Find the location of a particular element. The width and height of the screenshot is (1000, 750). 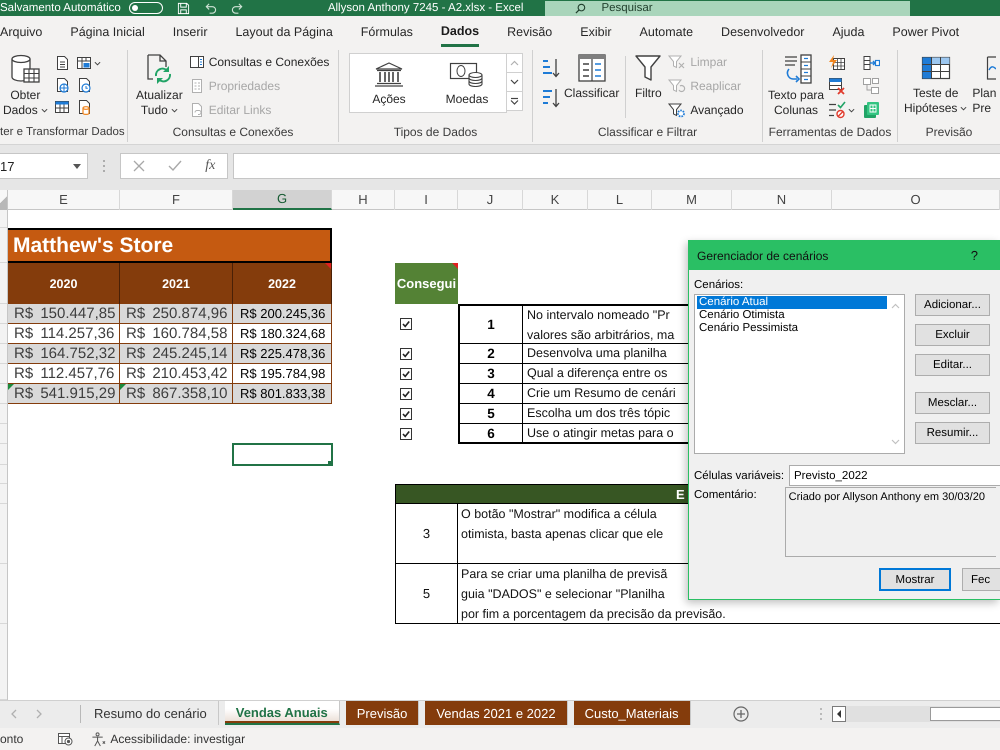

sort-ascending-icon is located at coordinates (551, 68).